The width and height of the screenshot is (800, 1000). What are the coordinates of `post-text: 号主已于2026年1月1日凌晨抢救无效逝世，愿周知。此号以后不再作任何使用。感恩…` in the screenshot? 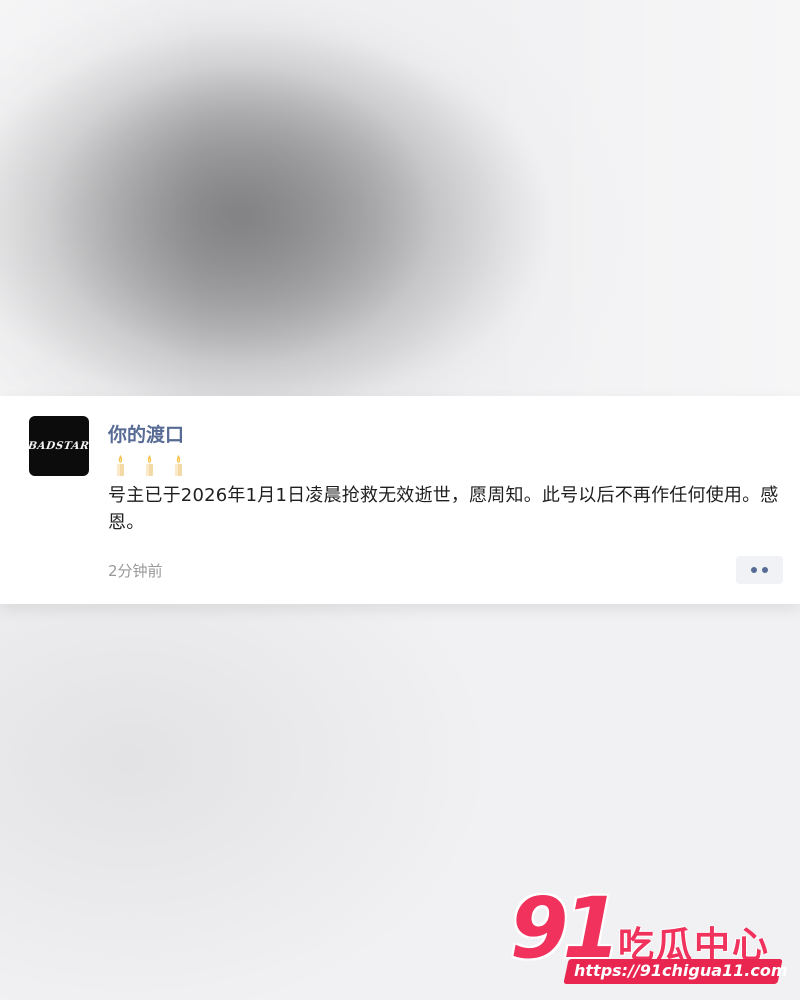 It's located at (443, 509).